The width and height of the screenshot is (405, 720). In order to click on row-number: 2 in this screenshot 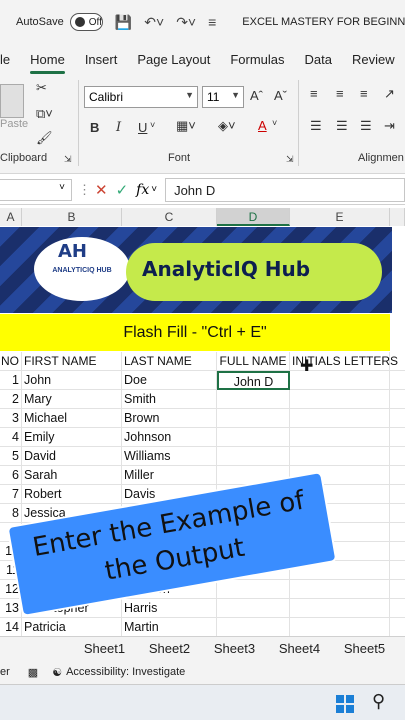, I will do `click(11, 399)`.